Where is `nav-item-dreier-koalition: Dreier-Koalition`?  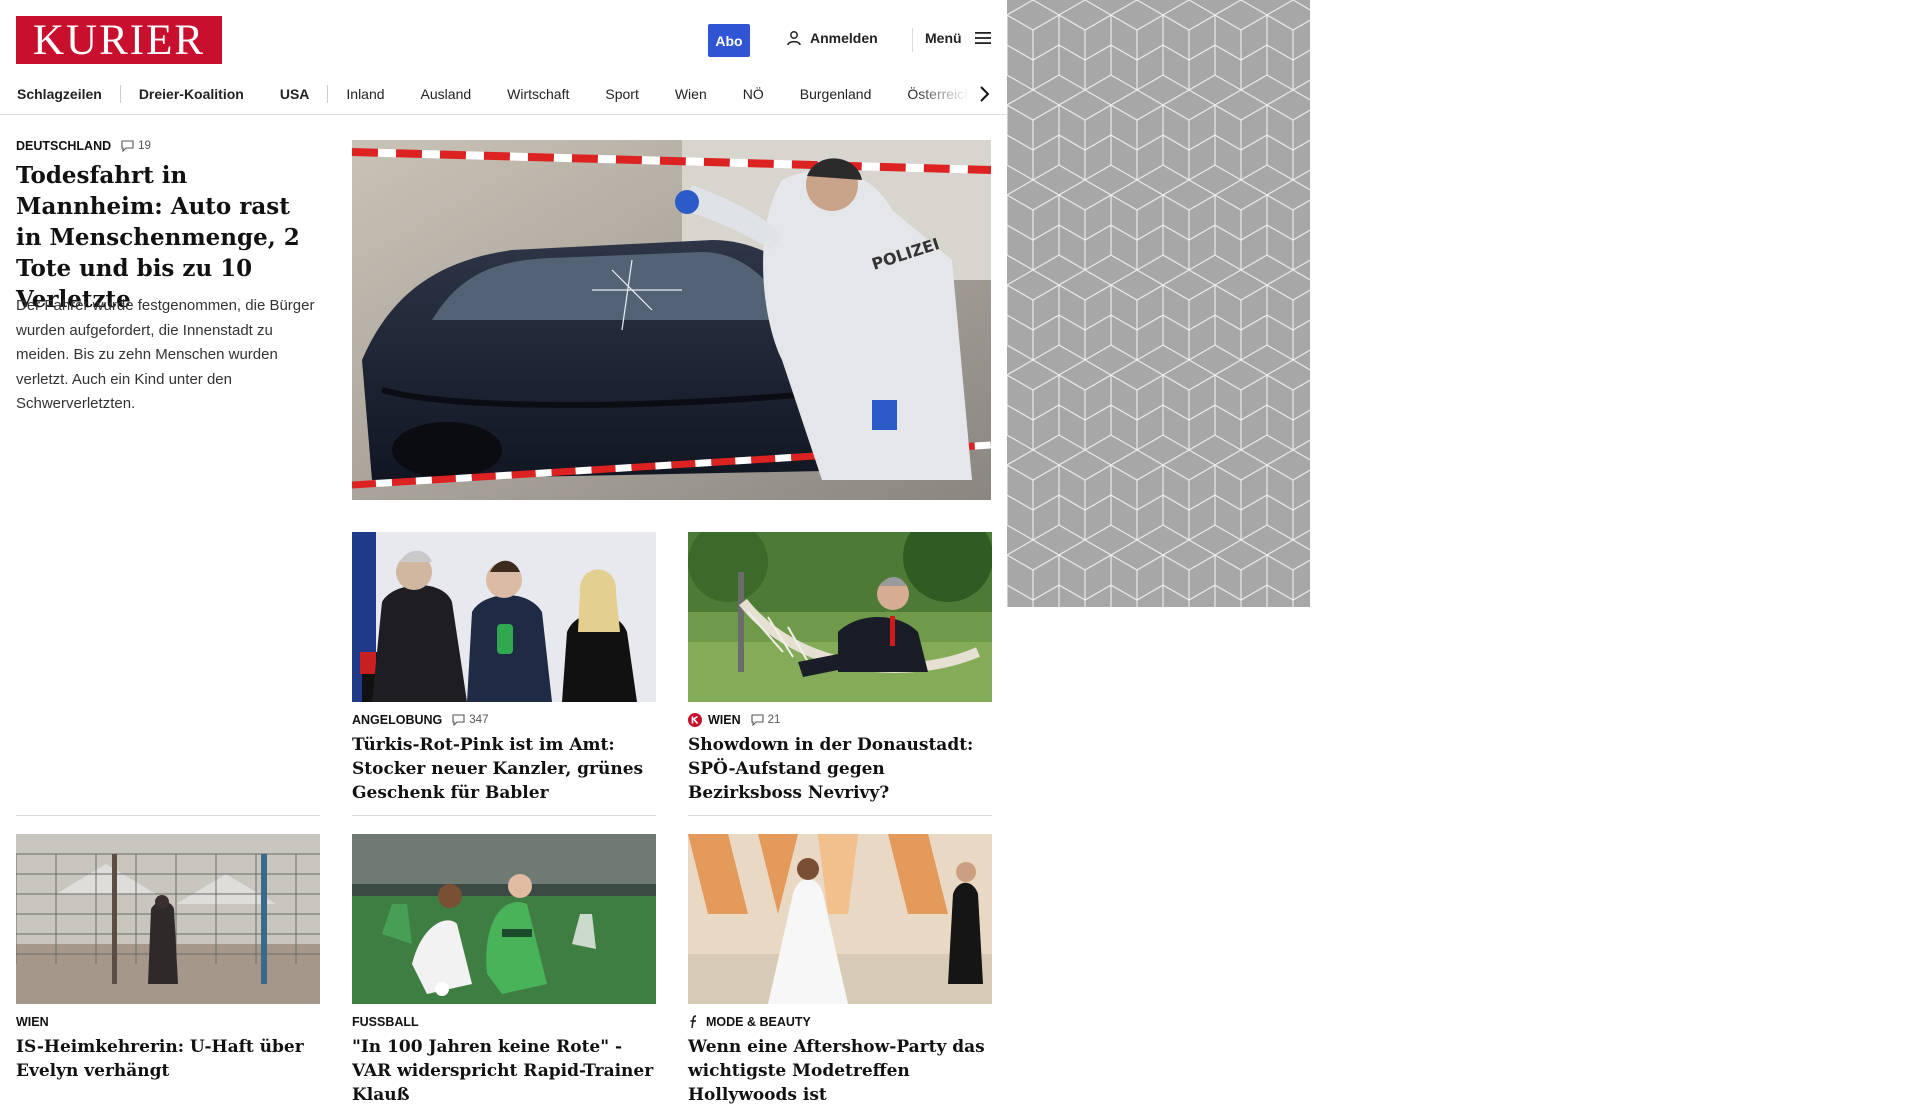 nav-item-dreier-koalition: Dreier-Koalition is located at coordinates (191, 94).